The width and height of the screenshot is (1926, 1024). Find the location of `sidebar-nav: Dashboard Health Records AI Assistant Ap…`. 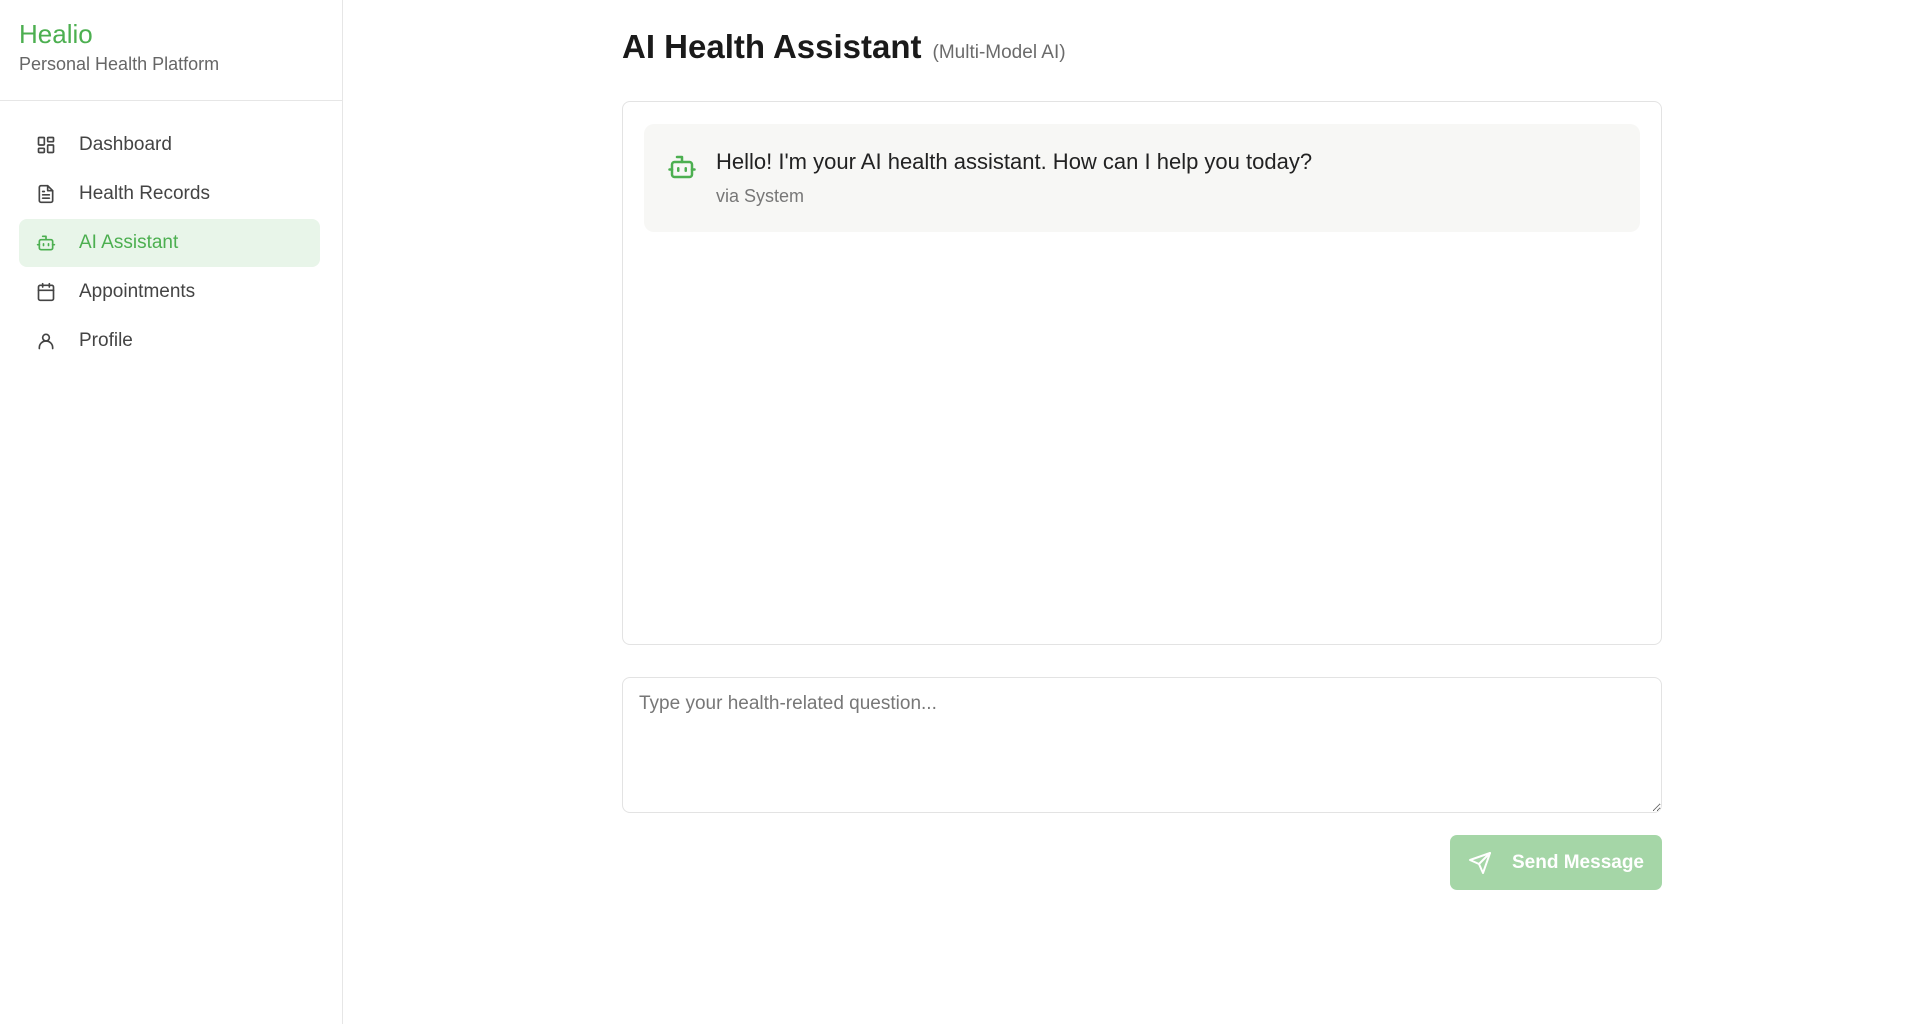

sidebar-nav: Dashboard Health Records AI Assistant Ap… is located at coordinates (171, 233).